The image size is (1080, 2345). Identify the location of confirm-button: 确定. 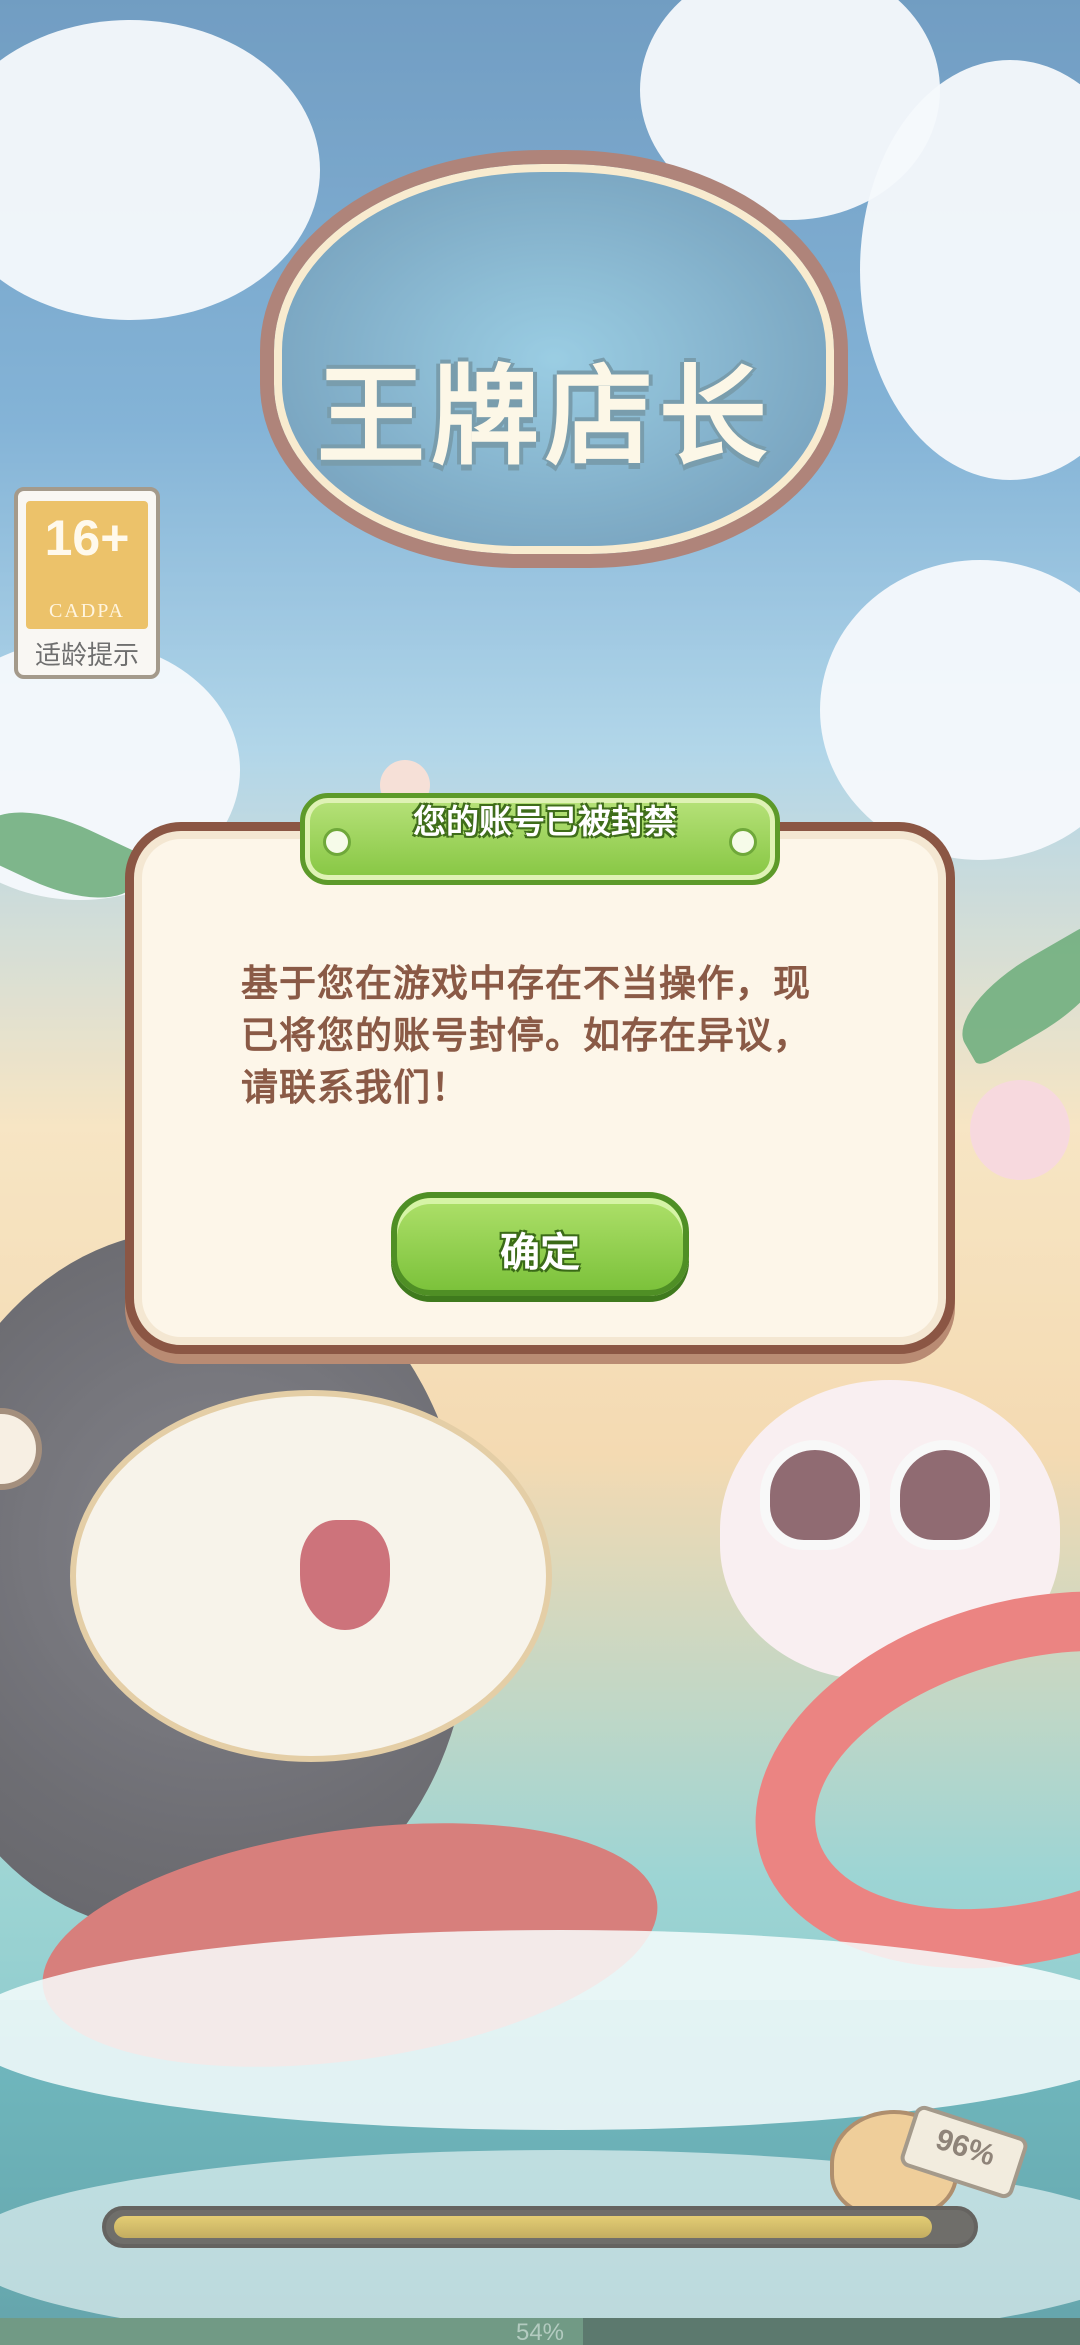
(540, 1244).